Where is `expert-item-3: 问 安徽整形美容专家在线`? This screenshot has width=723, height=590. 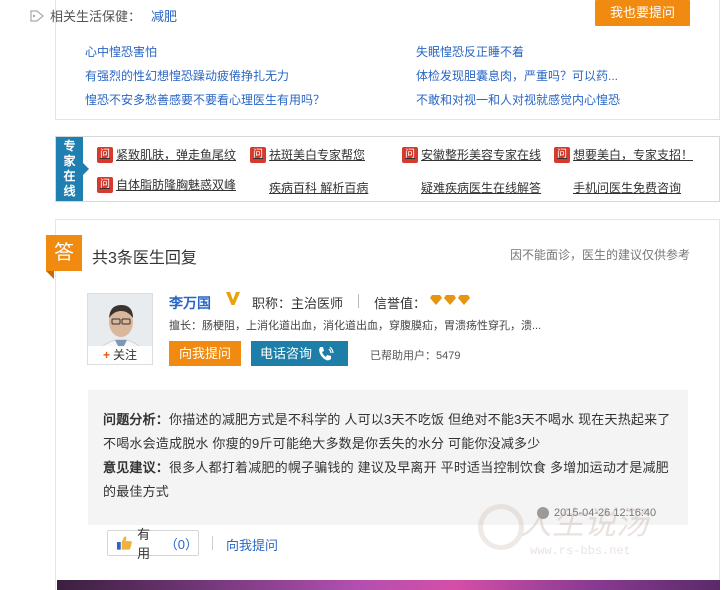 expert-item-3: 问 安徽整形美容专家在线 is located at coordinates (471, 154).